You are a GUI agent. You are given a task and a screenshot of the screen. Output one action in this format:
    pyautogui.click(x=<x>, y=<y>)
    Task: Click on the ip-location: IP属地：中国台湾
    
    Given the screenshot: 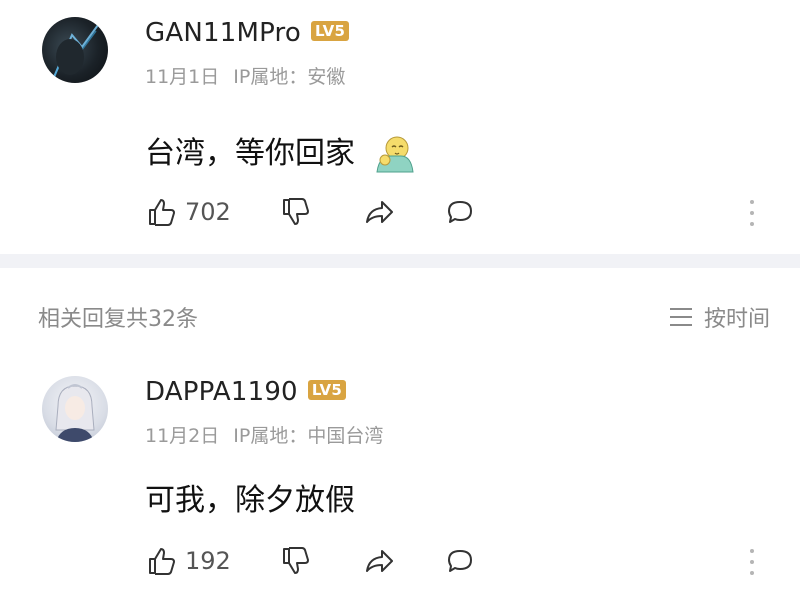 What is the action you would take?
    pyautogui.click(x=308, y=436)
    